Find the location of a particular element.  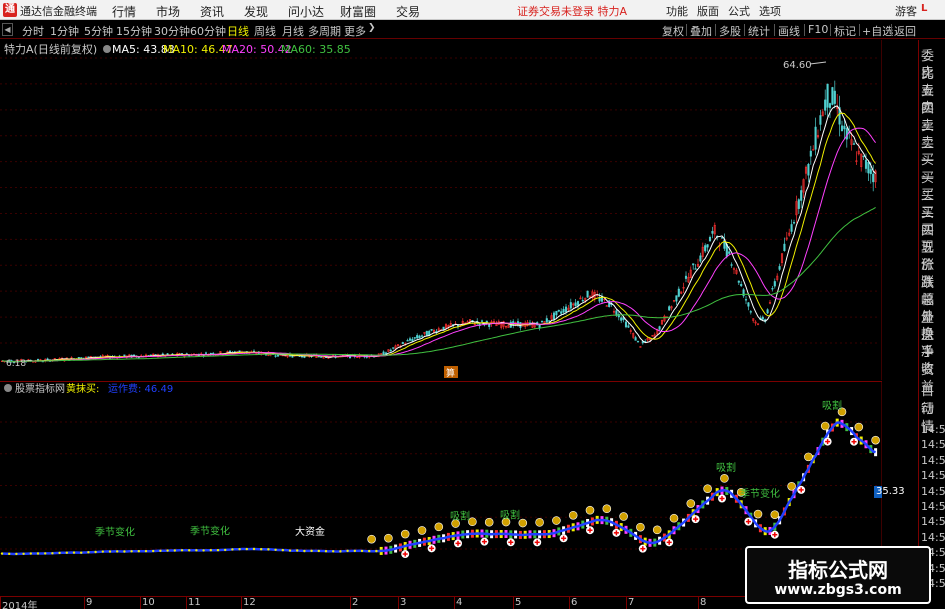

settings-gear-icon is located at coordinates (107, 49).